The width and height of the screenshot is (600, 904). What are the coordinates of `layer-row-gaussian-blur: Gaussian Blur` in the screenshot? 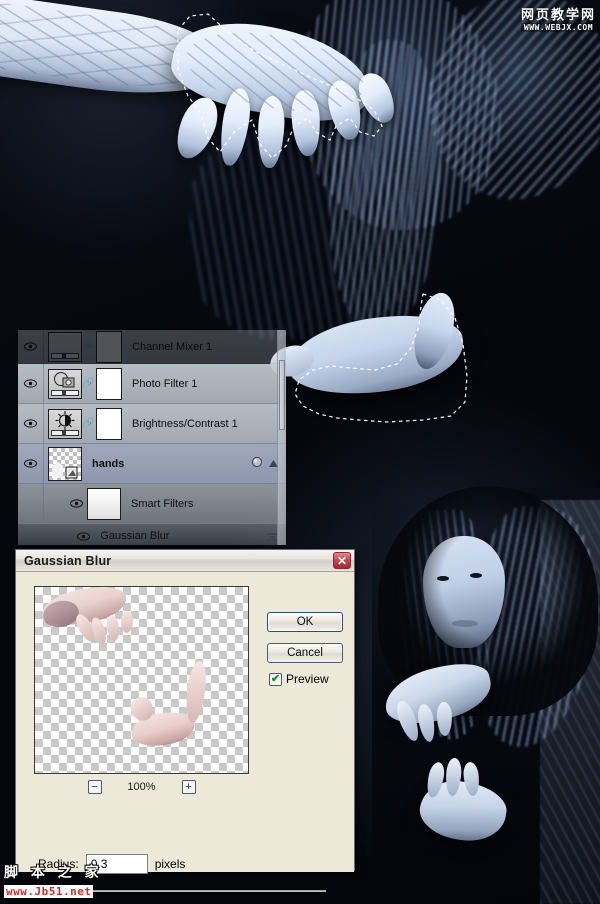 It's located at (152, 534).